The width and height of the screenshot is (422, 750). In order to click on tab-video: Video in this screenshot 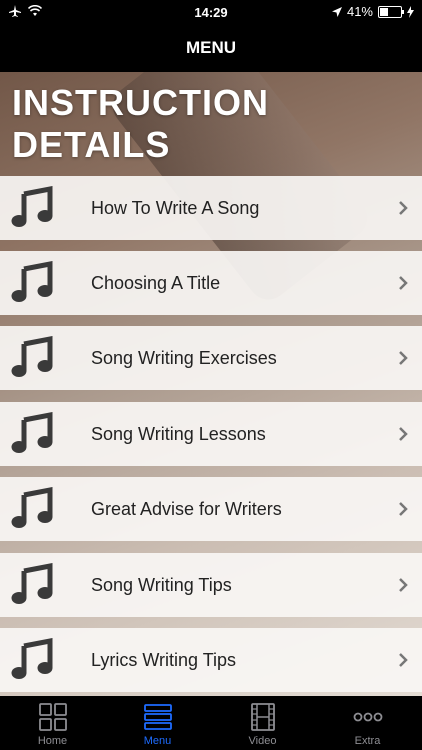, I will do `click(262, 723)`.